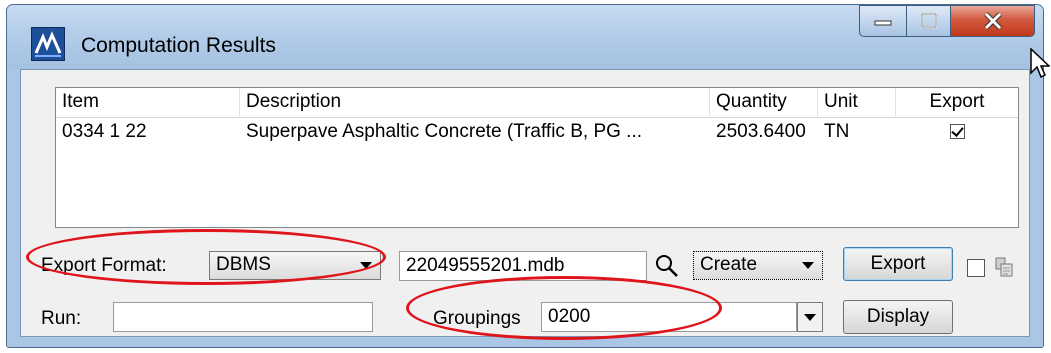 Image resolution: width=1051 pixels, height=353 pixels. I want to click on run-label: Run:, so click(61, 318).